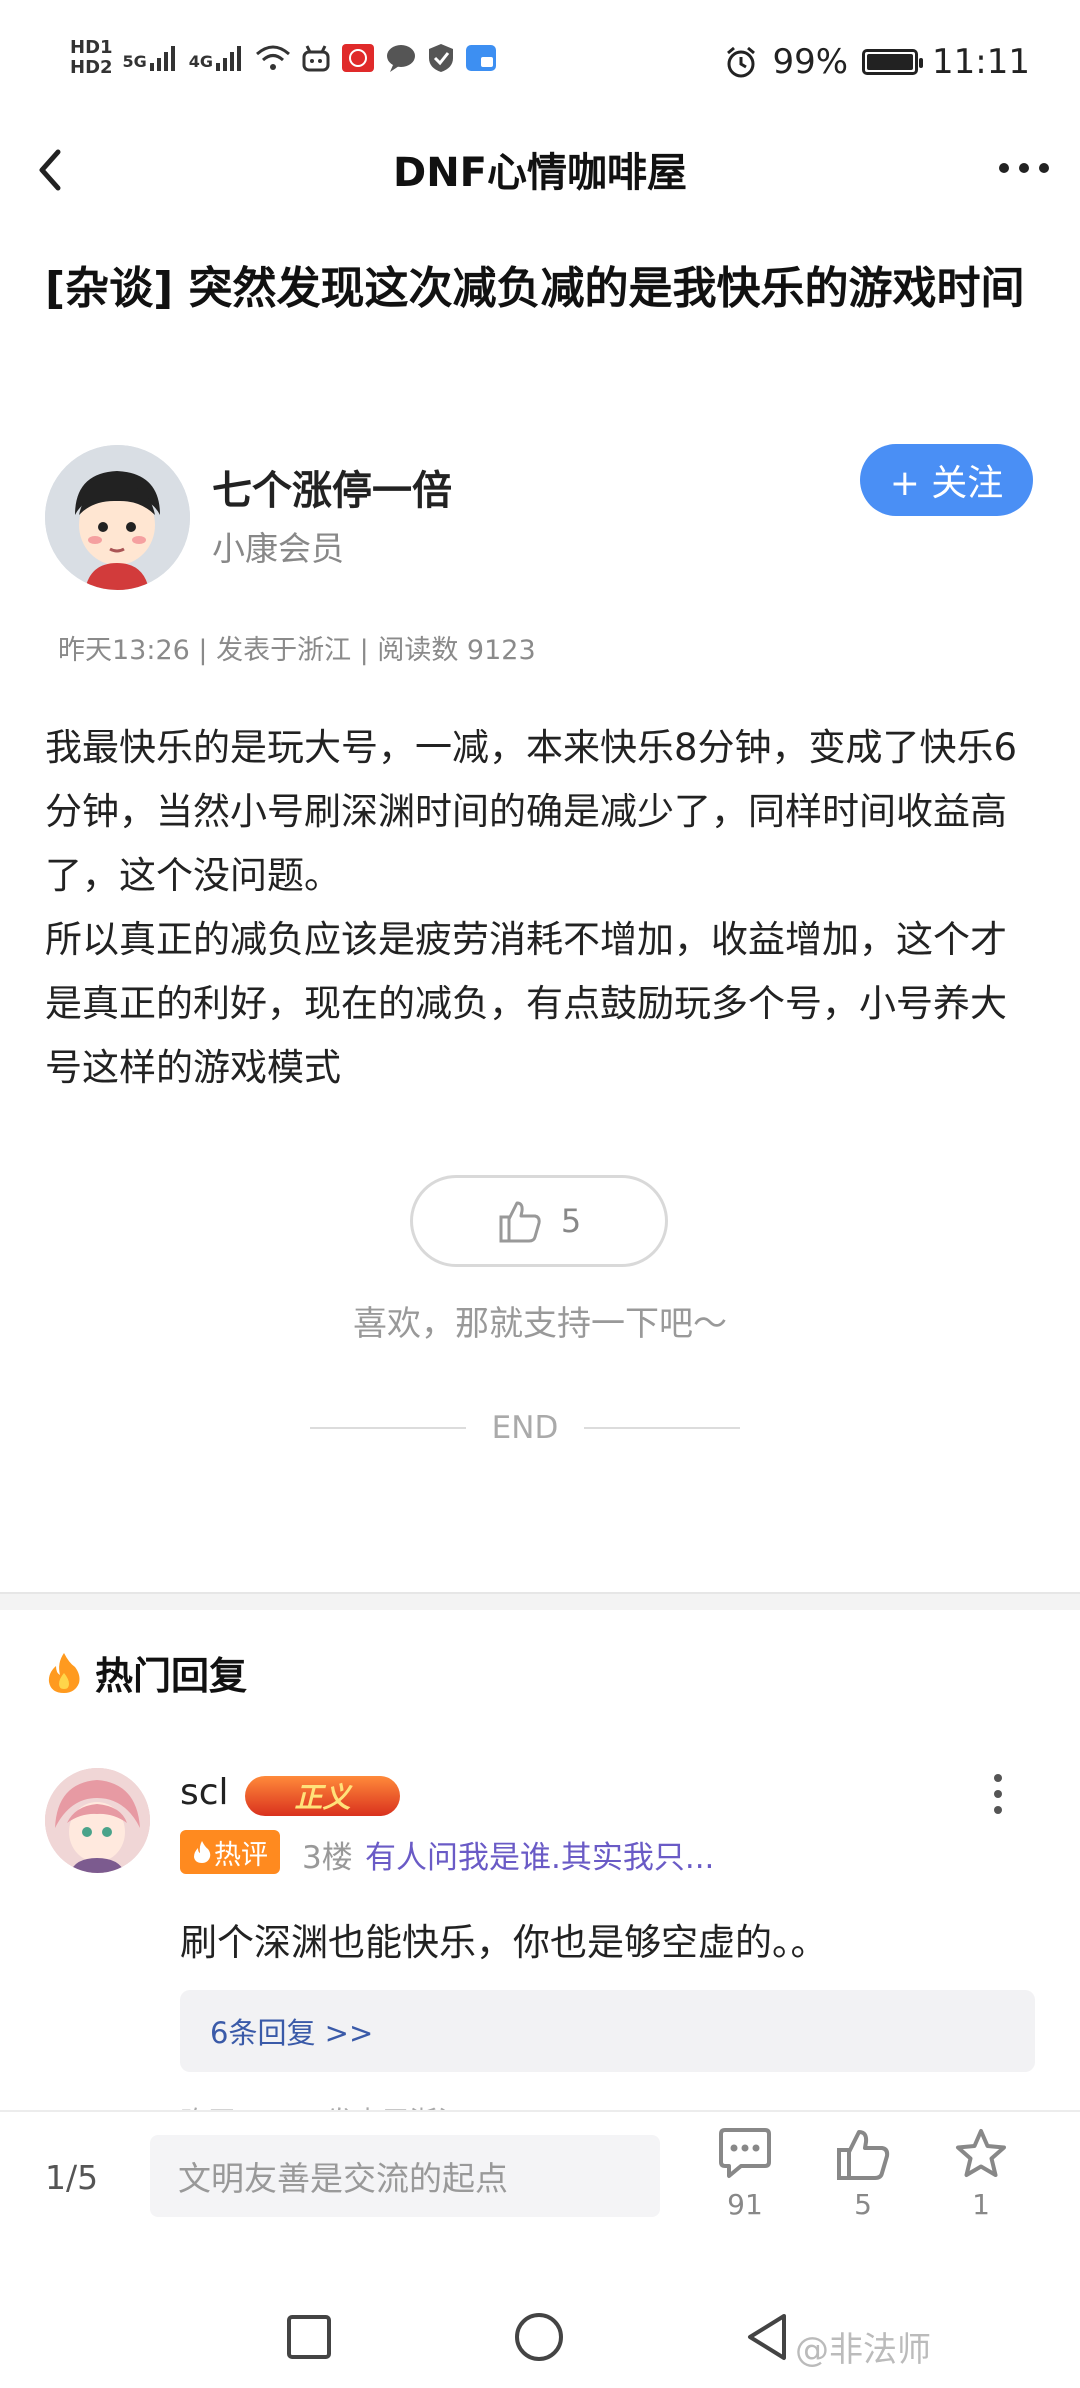 The image size is (1080, 2388). I want to click on like-bar-count: 5, so click(863, 2204).